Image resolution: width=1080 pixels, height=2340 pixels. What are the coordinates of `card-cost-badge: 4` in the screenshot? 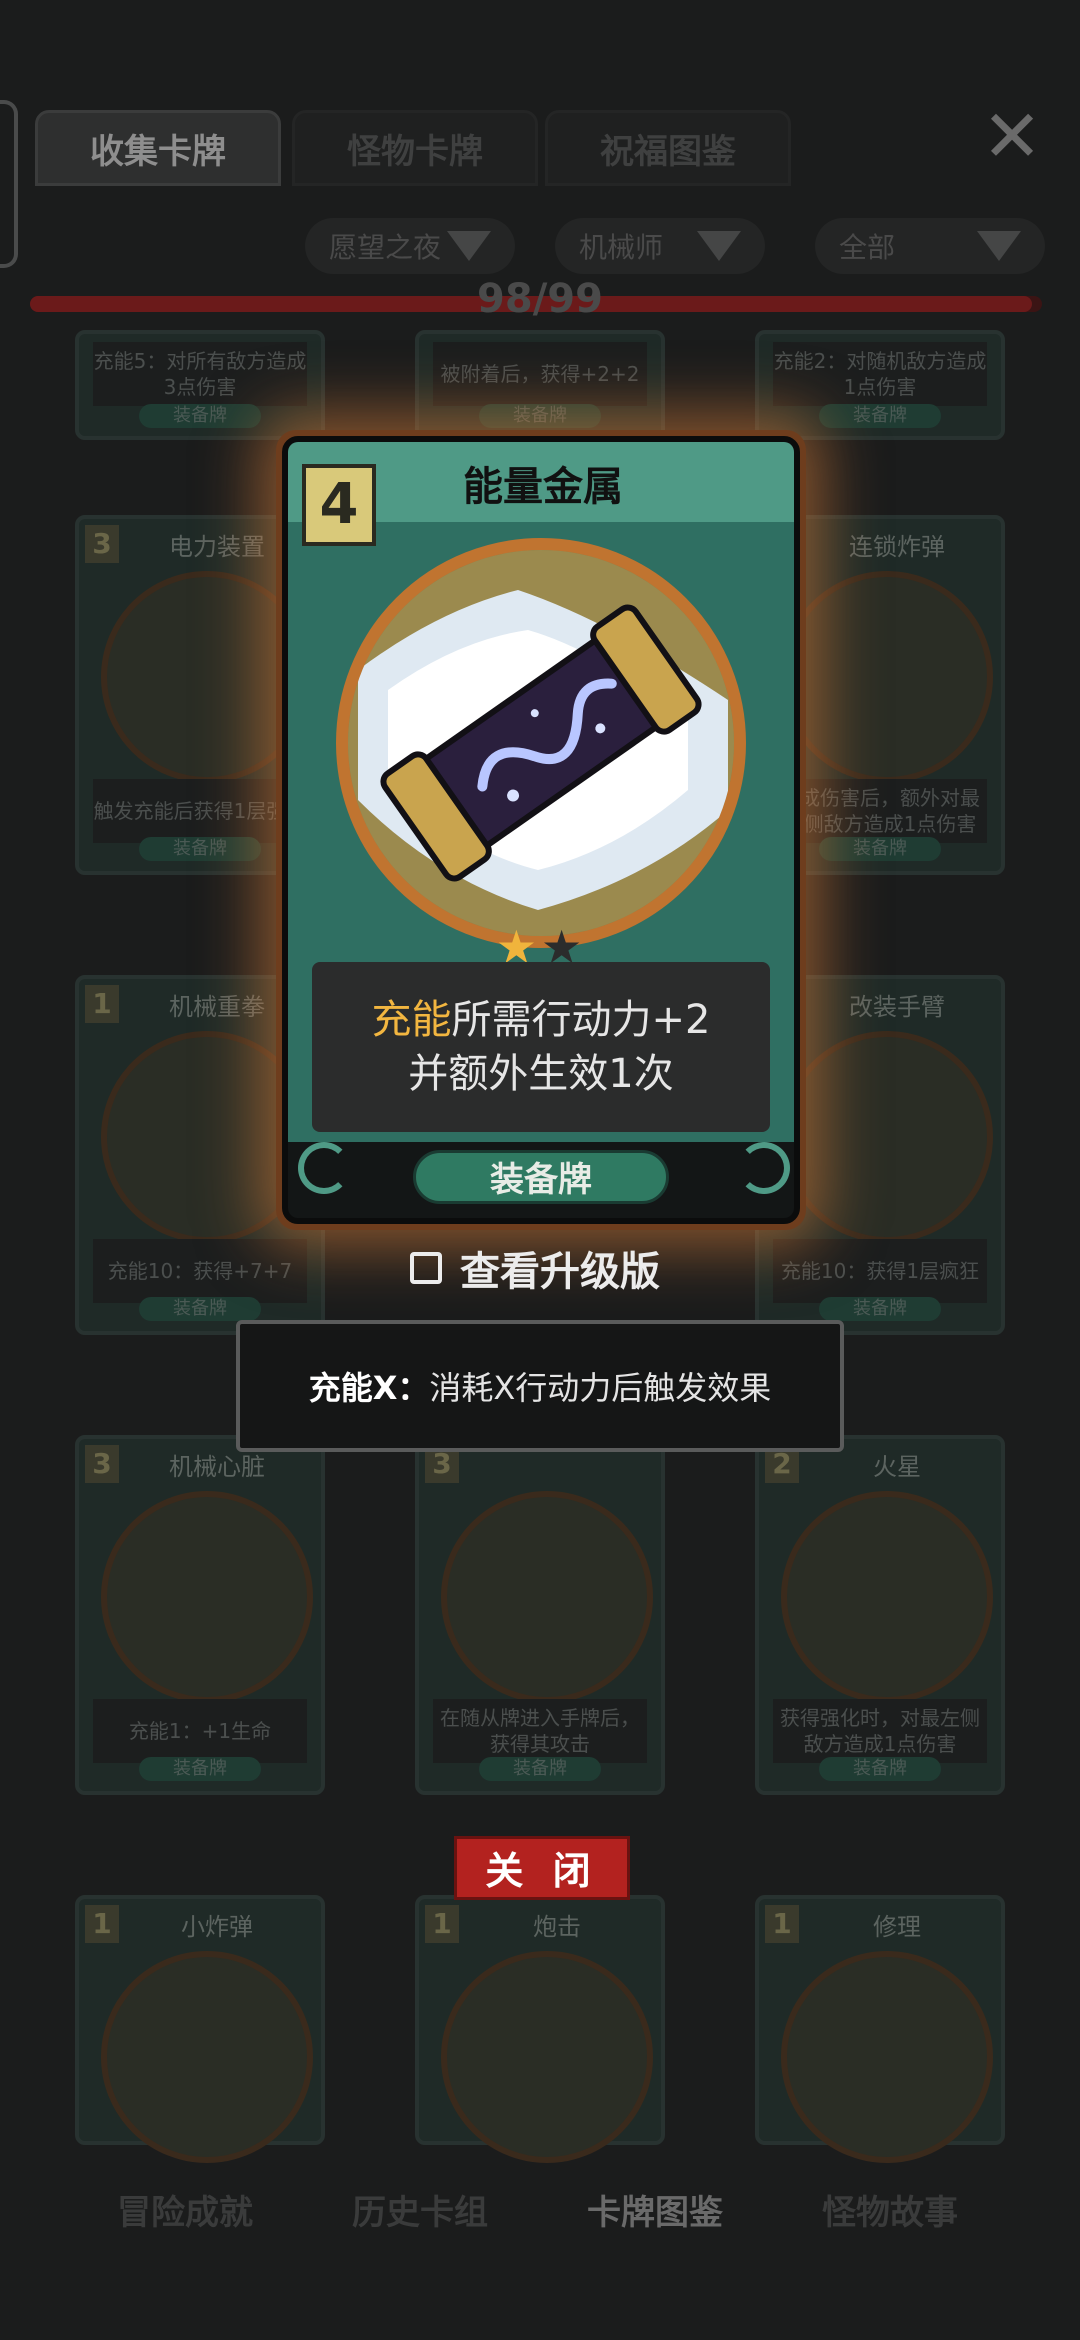 It's located at (339, 505).